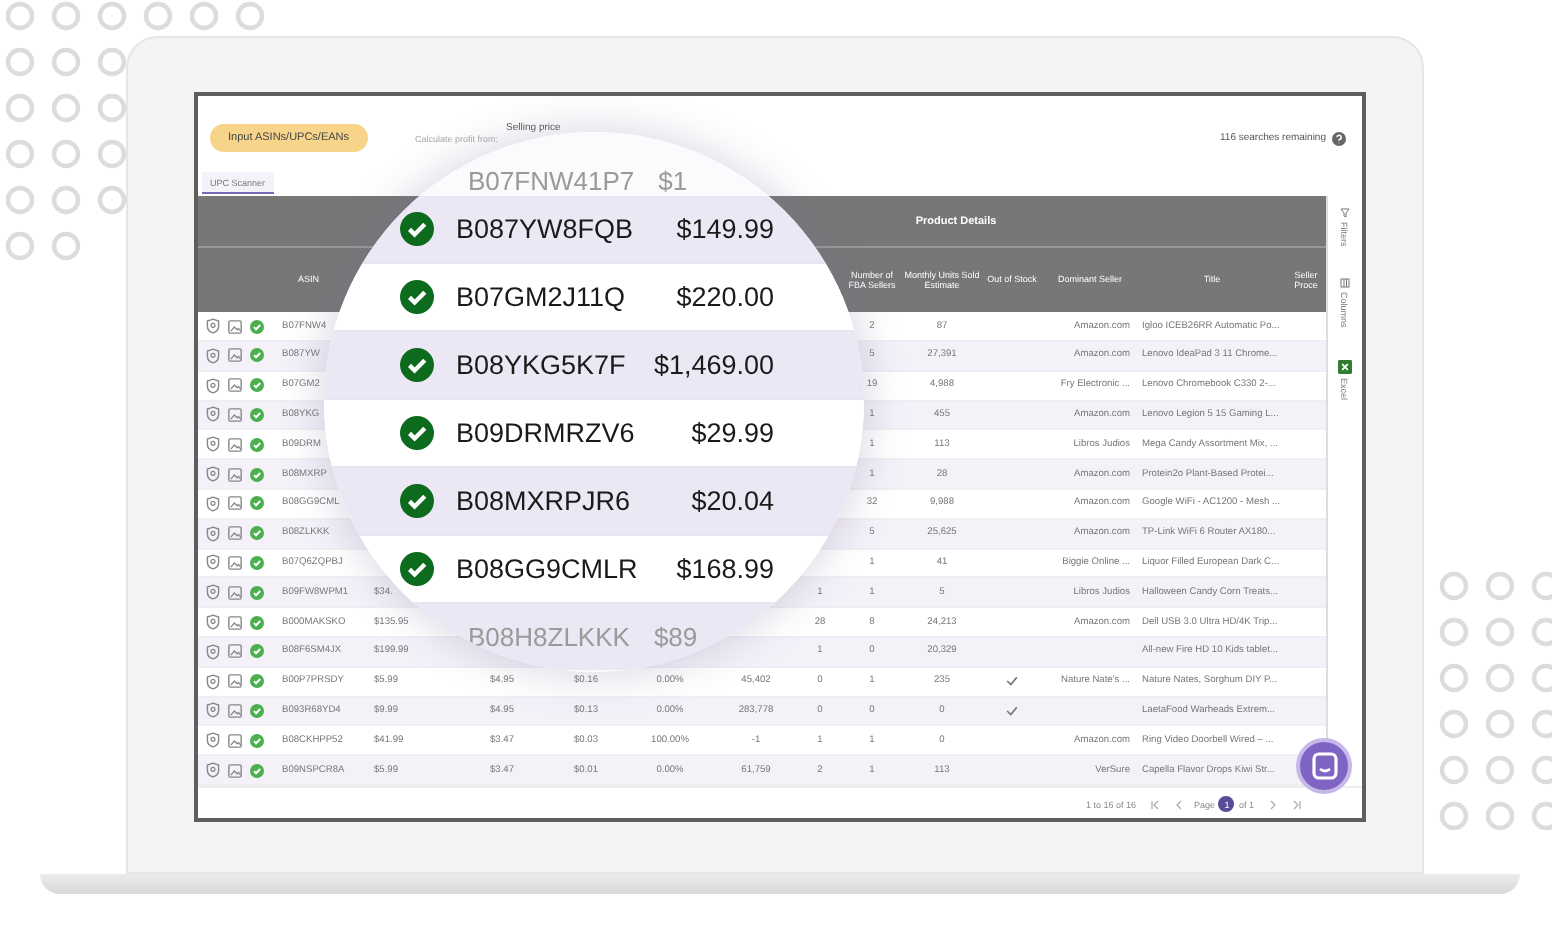 This screenshot has width=1552, height=948. I want to click on columns-icon, so click(1344, 283).